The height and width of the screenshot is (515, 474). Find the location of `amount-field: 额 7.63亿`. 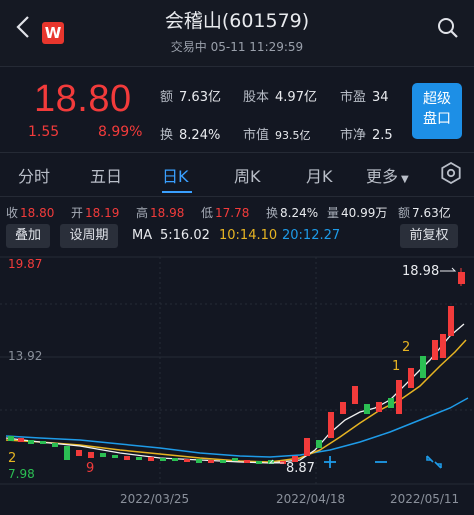

amount-field: 额 7.63亿 is located at coordinates (190, 97).